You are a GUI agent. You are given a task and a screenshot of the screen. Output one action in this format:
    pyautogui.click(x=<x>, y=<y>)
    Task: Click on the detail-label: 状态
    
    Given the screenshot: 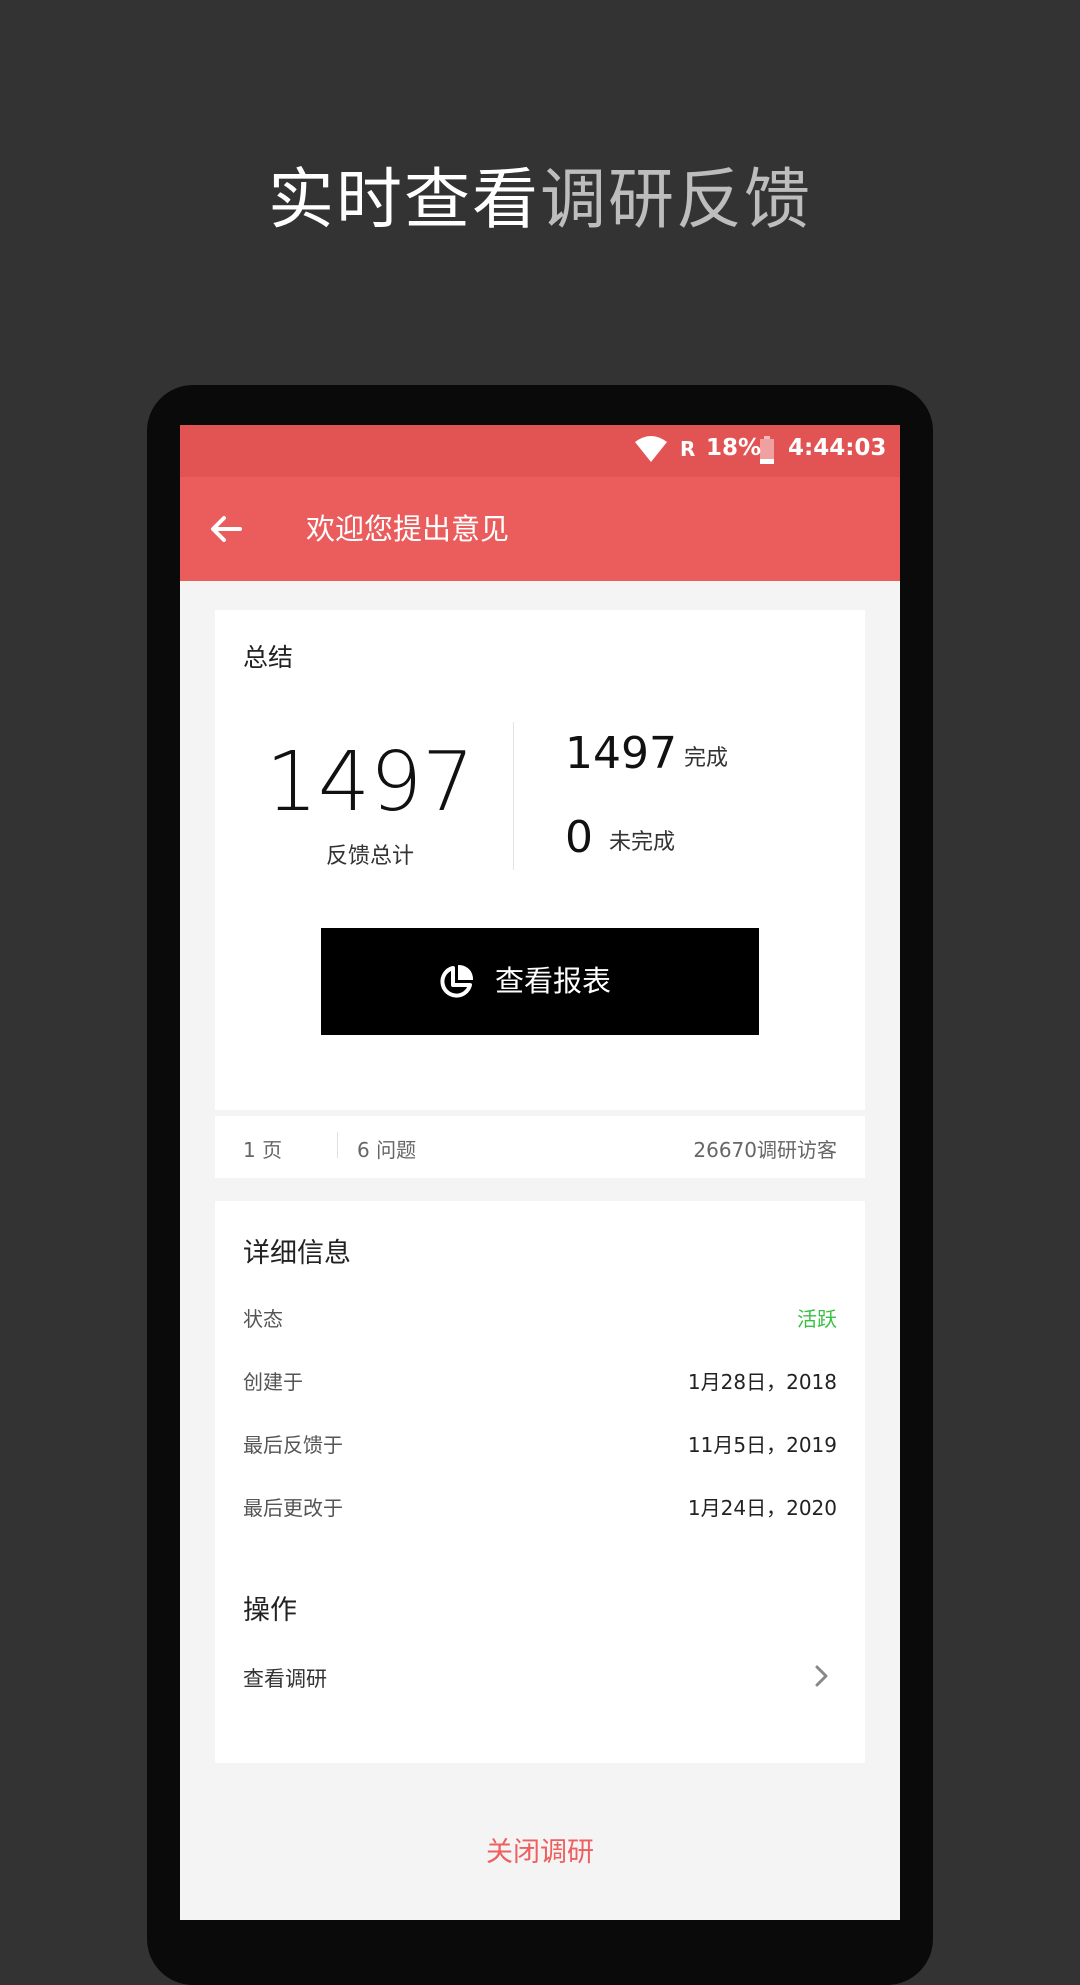 What is the action you would take?
    pyautogui.click(x=263, y=1319)
    